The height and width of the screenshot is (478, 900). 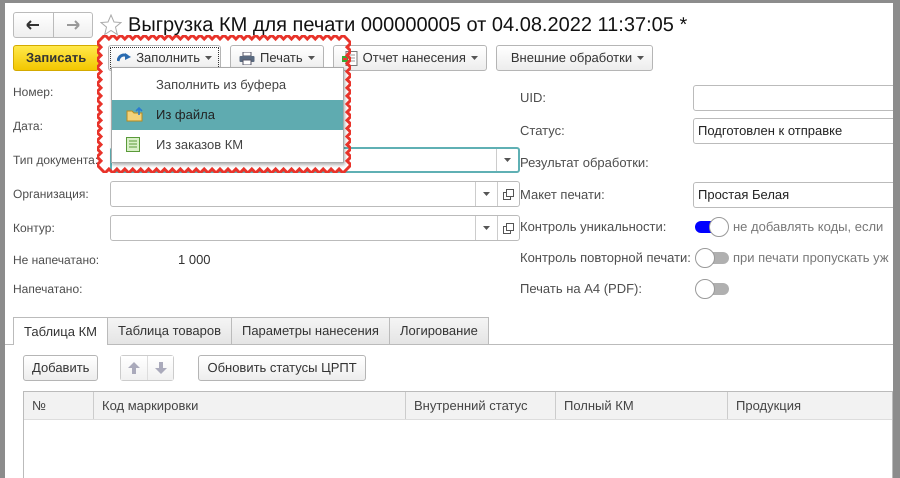 What do you see at coordinates (585, 163) in the screenshot?
I see `field-label: Результат обработки:` at bounding box center [585, 163].